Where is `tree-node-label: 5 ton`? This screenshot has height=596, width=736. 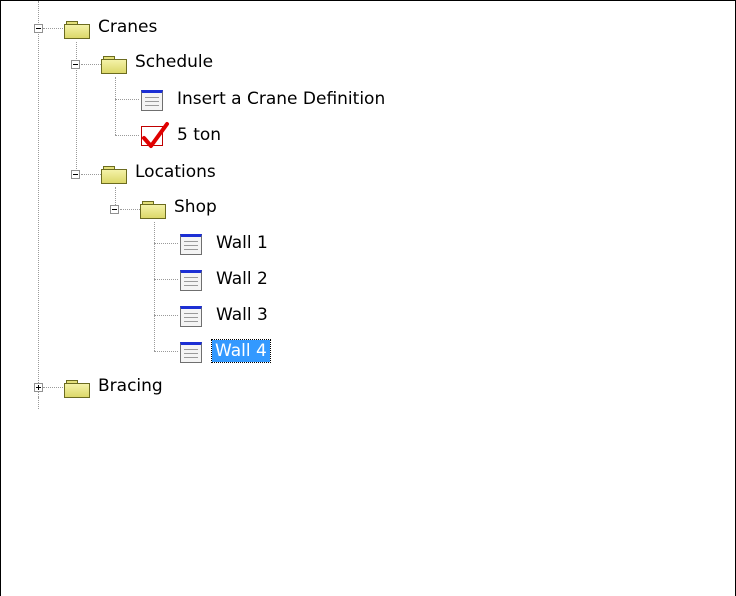 tree-node-label: 5 ton is located at coordinates (199, 135).